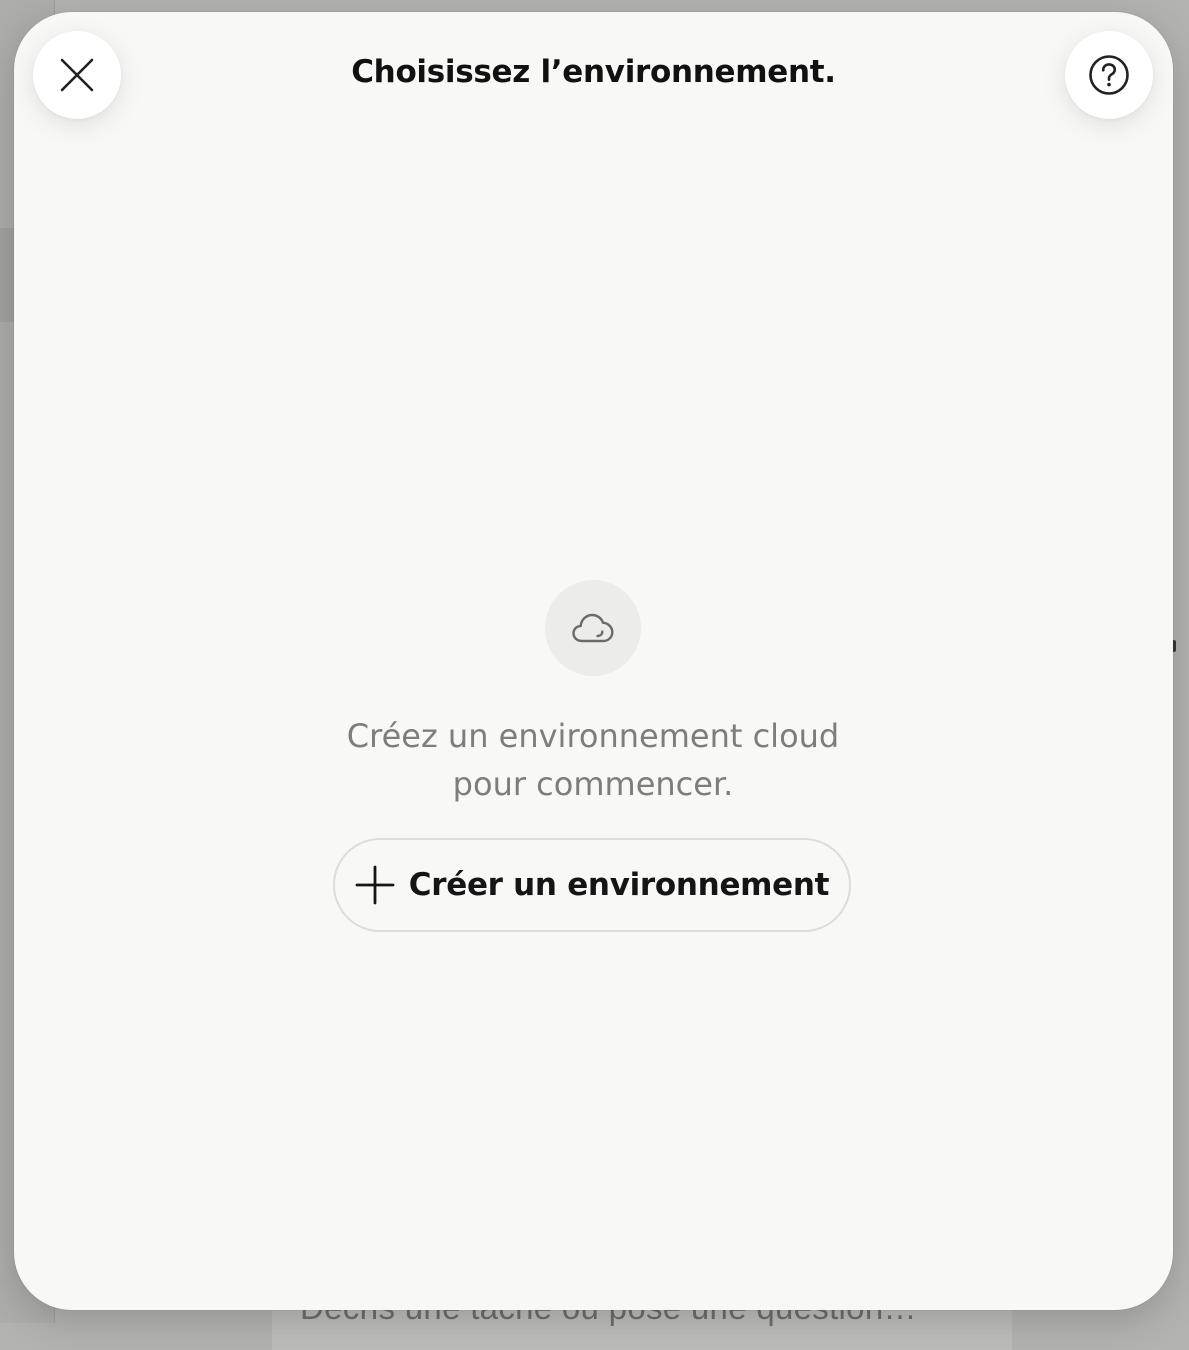 This screenshot has width=1189, height=1350. Describe the element at coordinates (593, 72) in the screenshot. I see `dialog-title: Choisissez l’environnement.` at that location.